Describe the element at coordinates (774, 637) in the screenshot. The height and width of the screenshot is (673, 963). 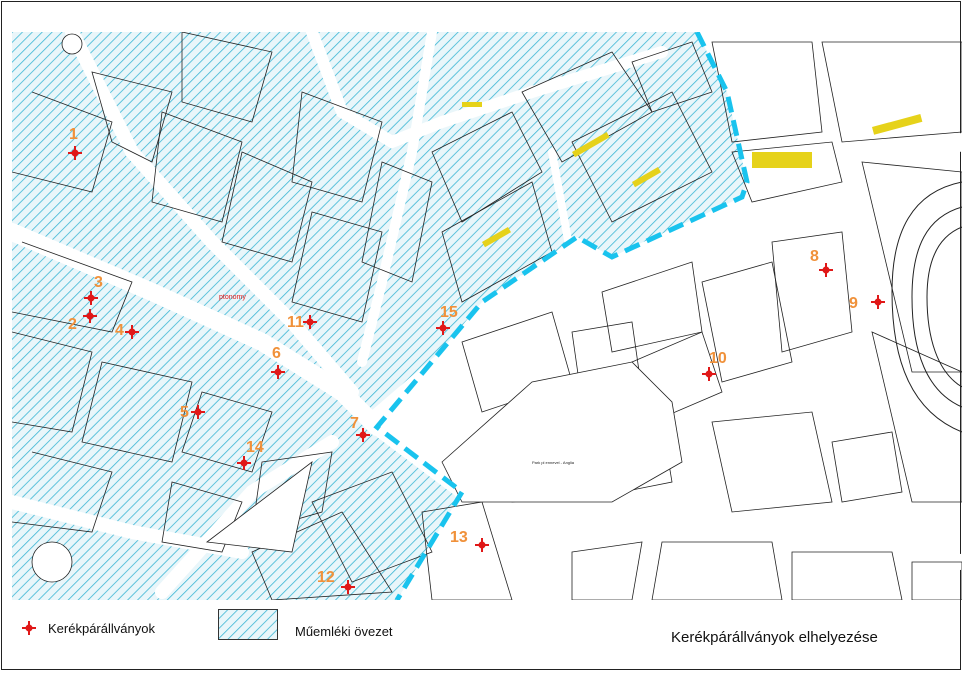
I see `map-title: Kerékpárállványok elhelyezése` at that location.